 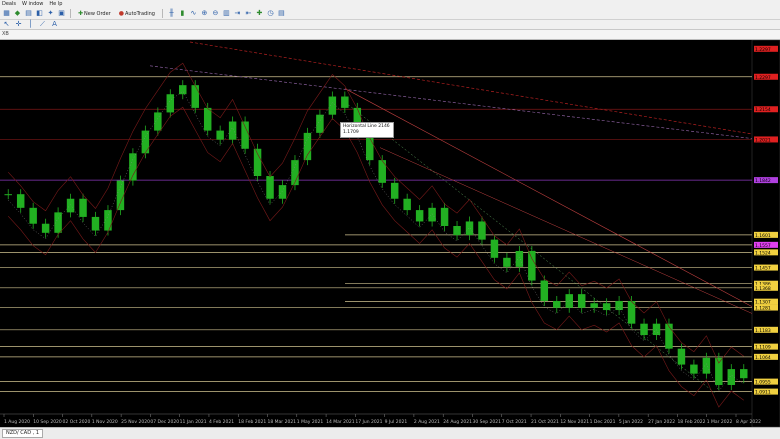 I want to click on x-axis-tick-label: 8 Apr 2022, so click(x=748, y=422).